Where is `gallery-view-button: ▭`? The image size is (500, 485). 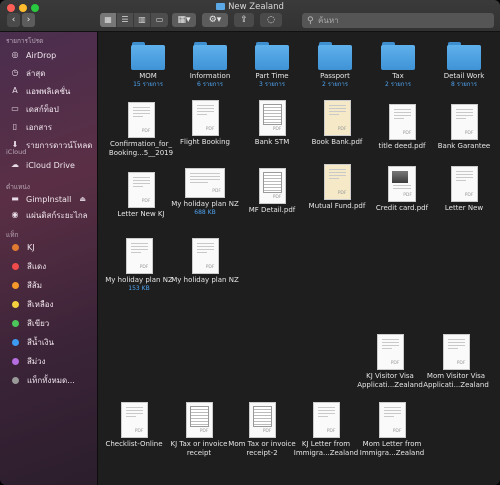 gallery-view-button: ▭ is located at coordinates (159, 20).